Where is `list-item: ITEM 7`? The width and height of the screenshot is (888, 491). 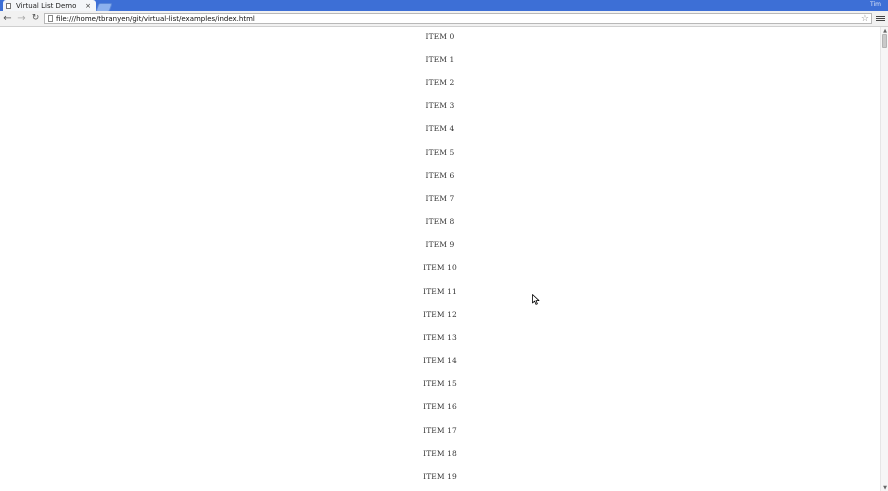 list-item: ITEM 7 is located at coordinates (440, 198).